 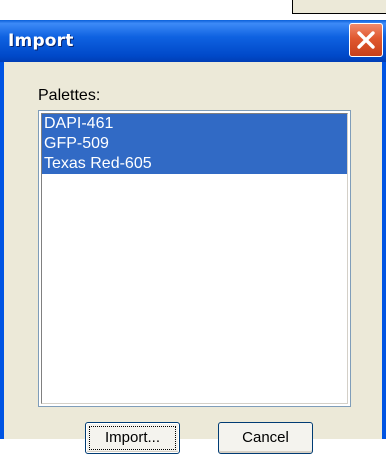 I want to click on palettes-label: Palettes:, so click(x=69, y=95).